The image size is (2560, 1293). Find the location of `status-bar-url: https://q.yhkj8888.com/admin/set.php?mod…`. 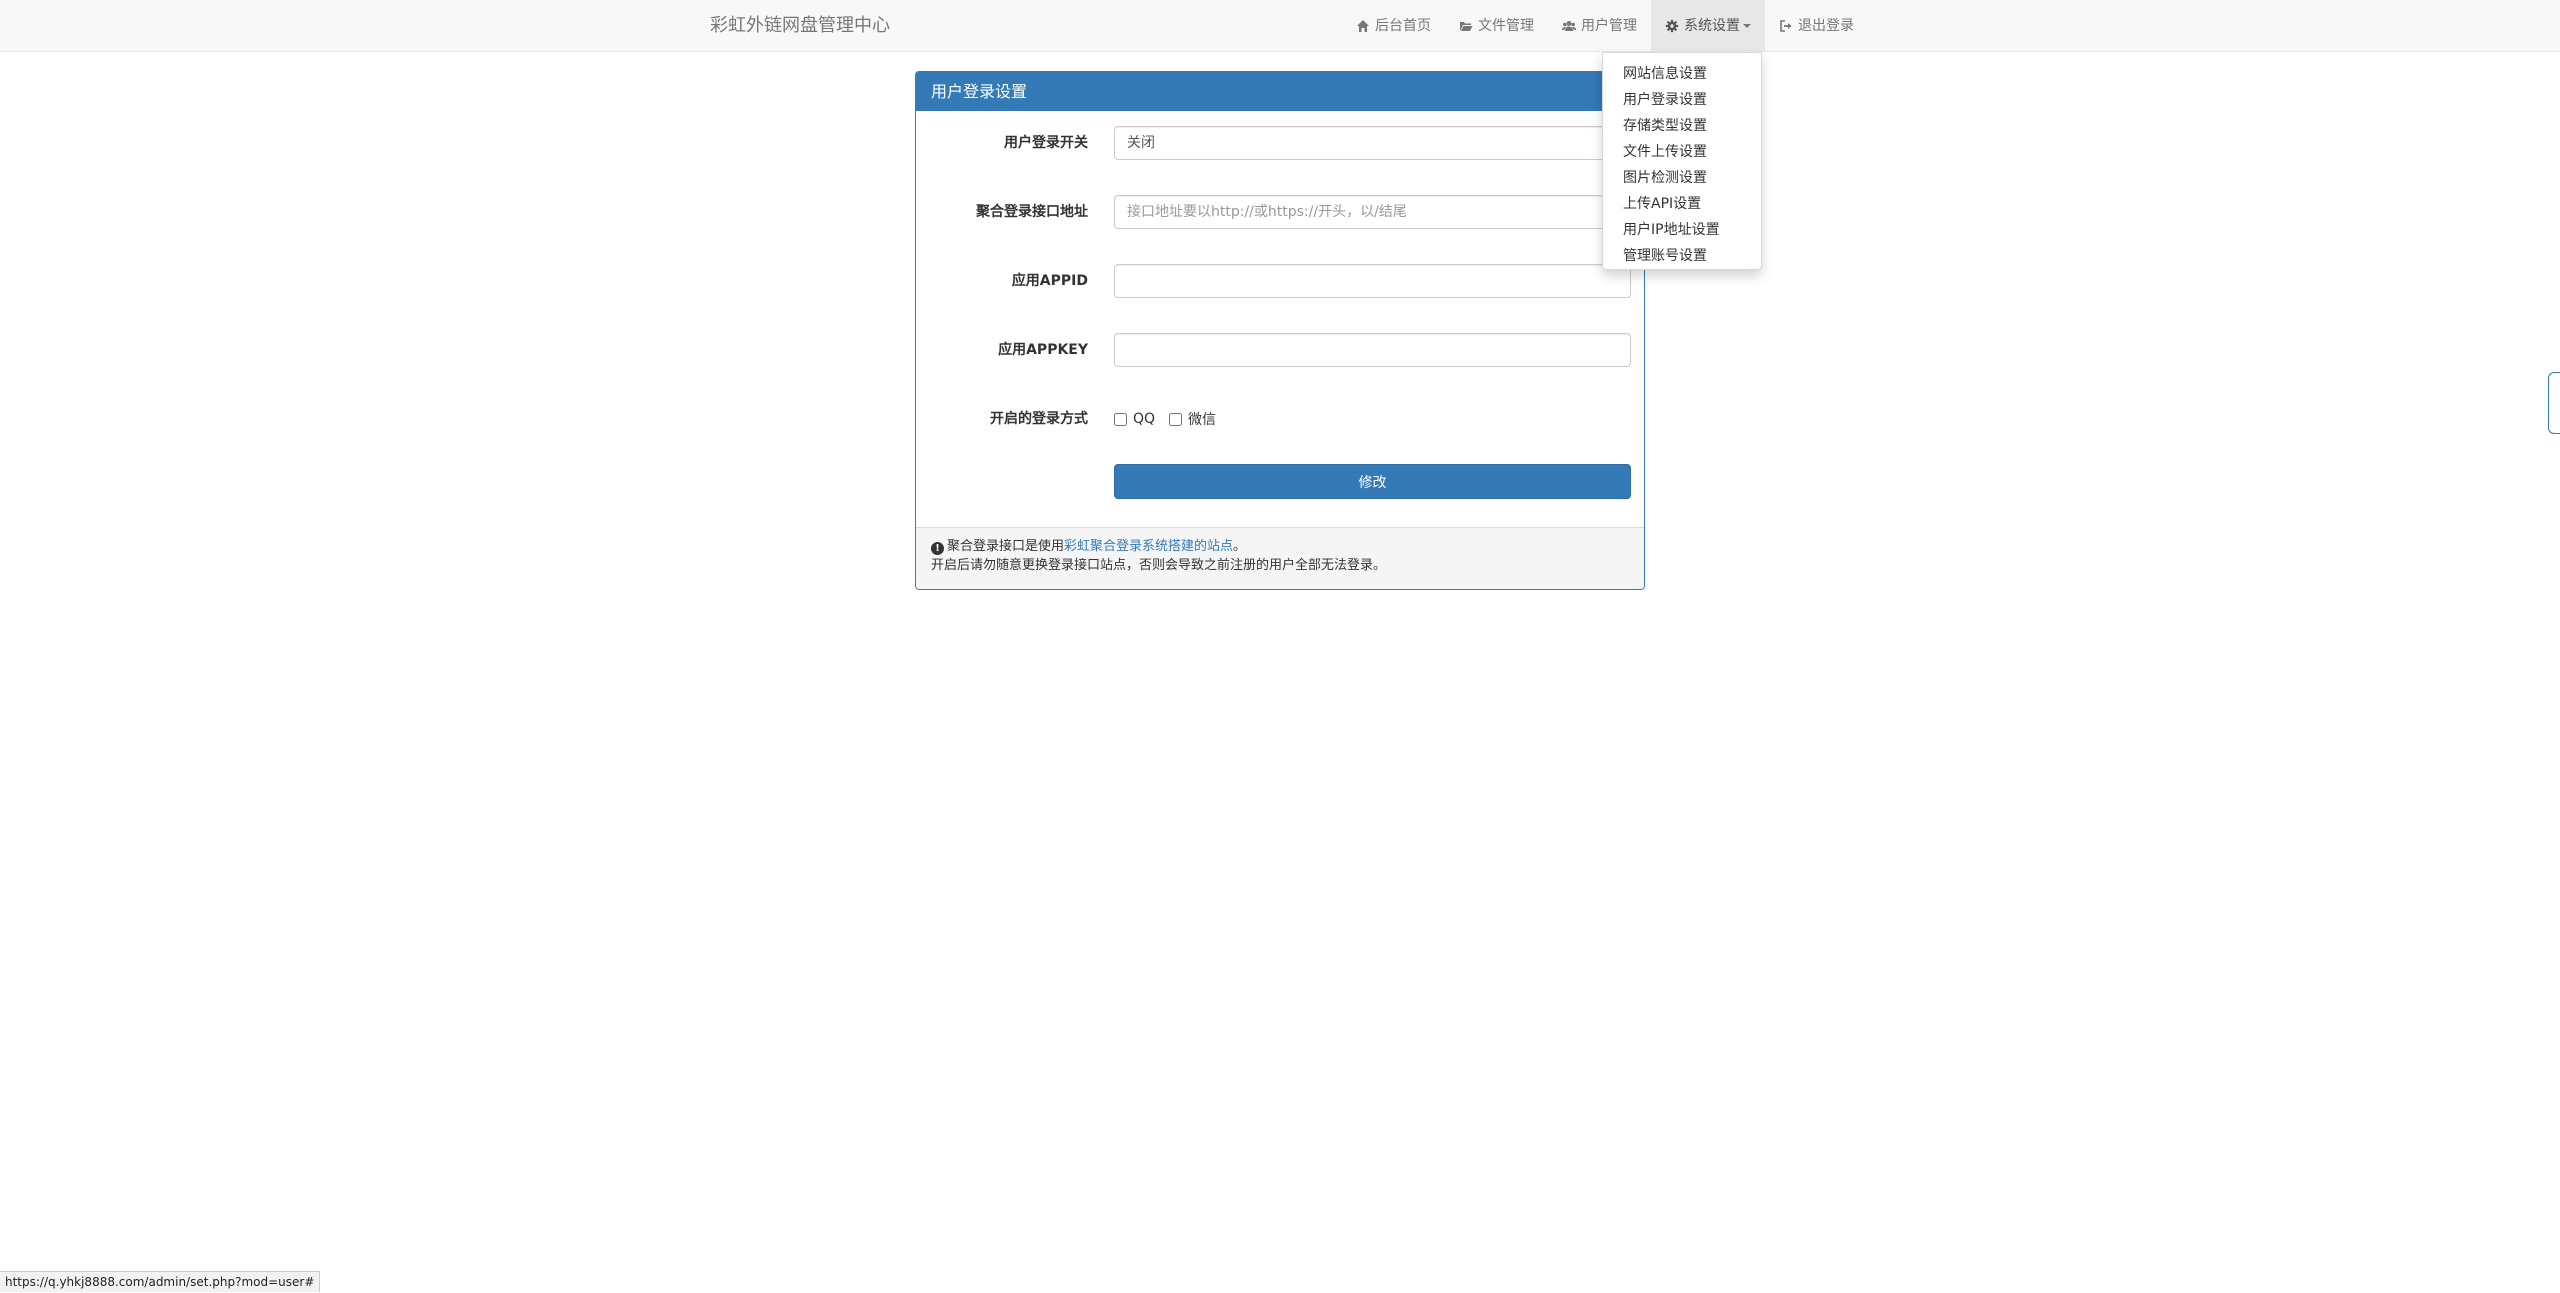

status-bar-url: https://q.yhkj8888.com/admin/set.php?mod… is located at coordinates (160, 1281).